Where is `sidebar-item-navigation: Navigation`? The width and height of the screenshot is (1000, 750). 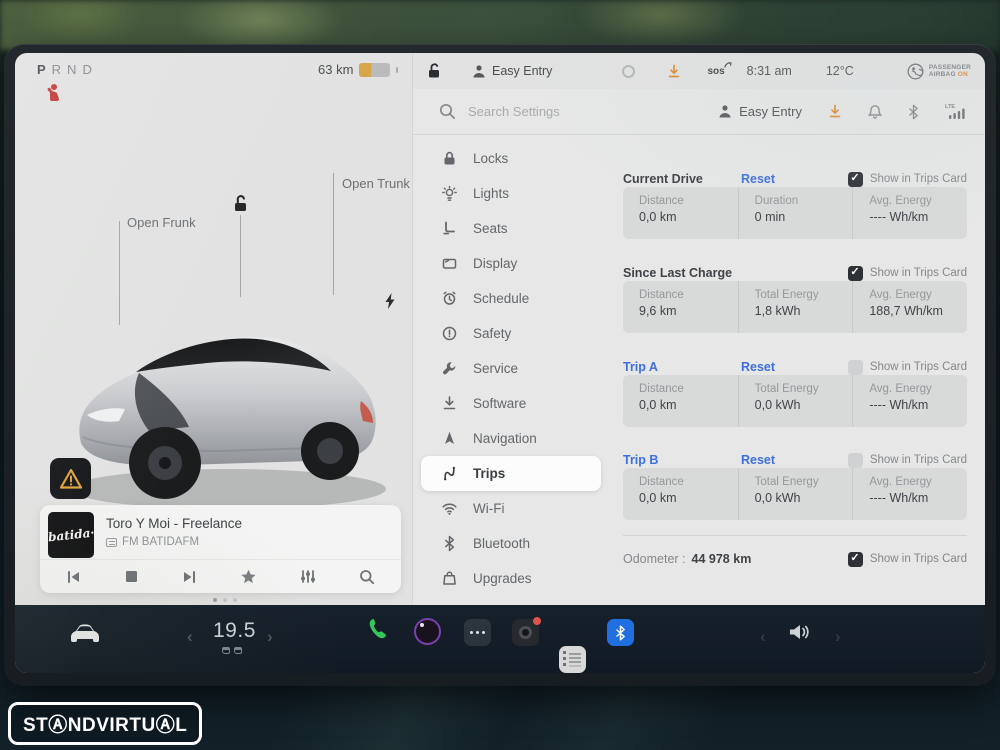
sidebar-item-navigation: Navigation is located at coordinates (511, 438).